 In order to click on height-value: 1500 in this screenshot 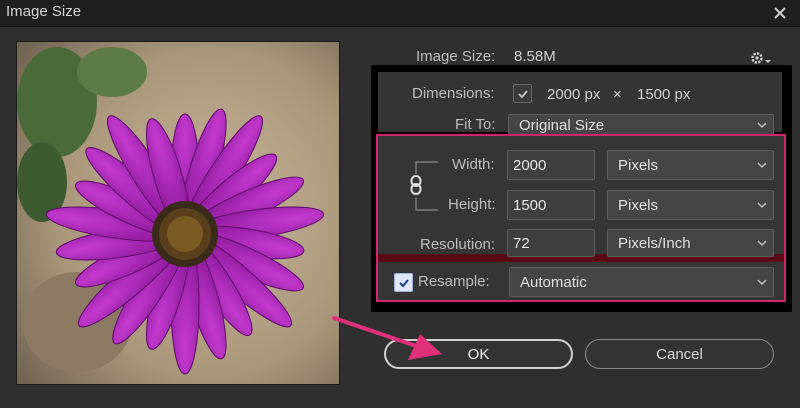, I will do `click(530, 205)`.